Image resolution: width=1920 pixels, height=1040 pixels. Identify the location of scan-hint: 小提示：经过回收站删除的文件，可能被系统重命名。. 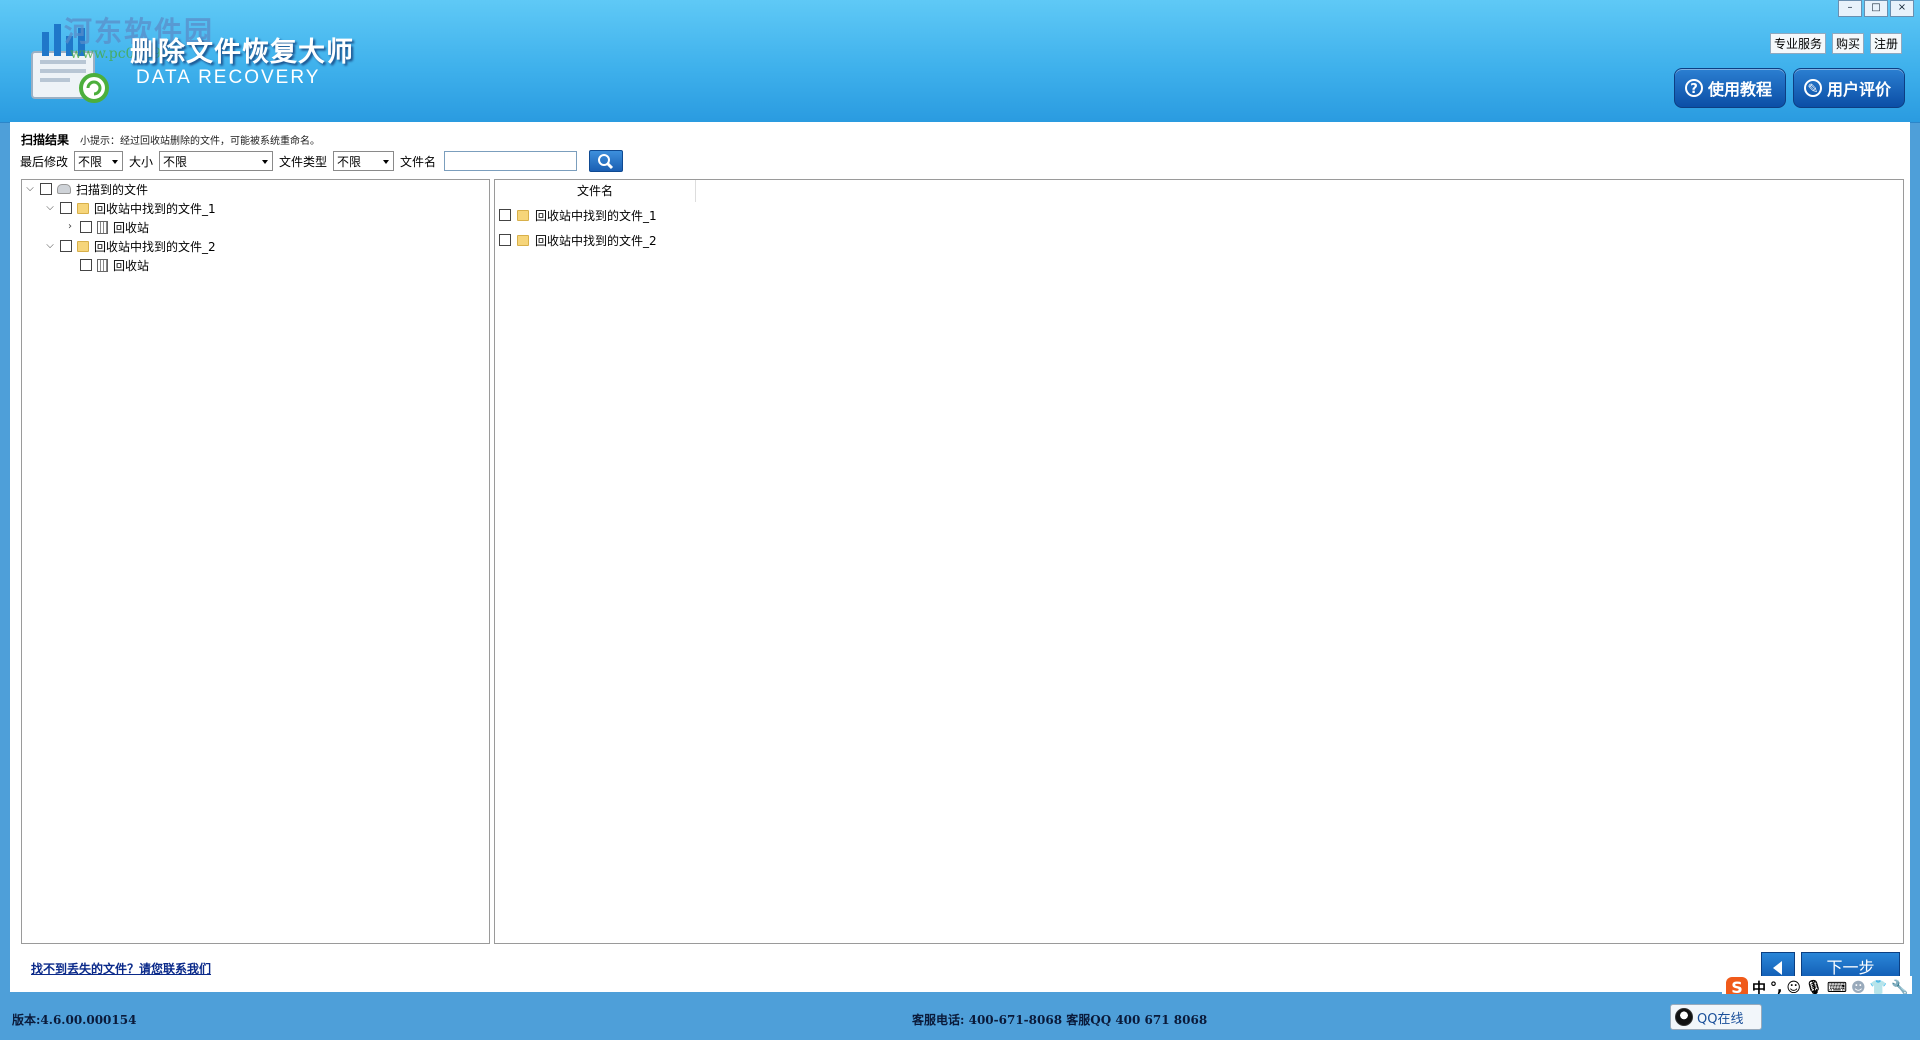
(200, 141).